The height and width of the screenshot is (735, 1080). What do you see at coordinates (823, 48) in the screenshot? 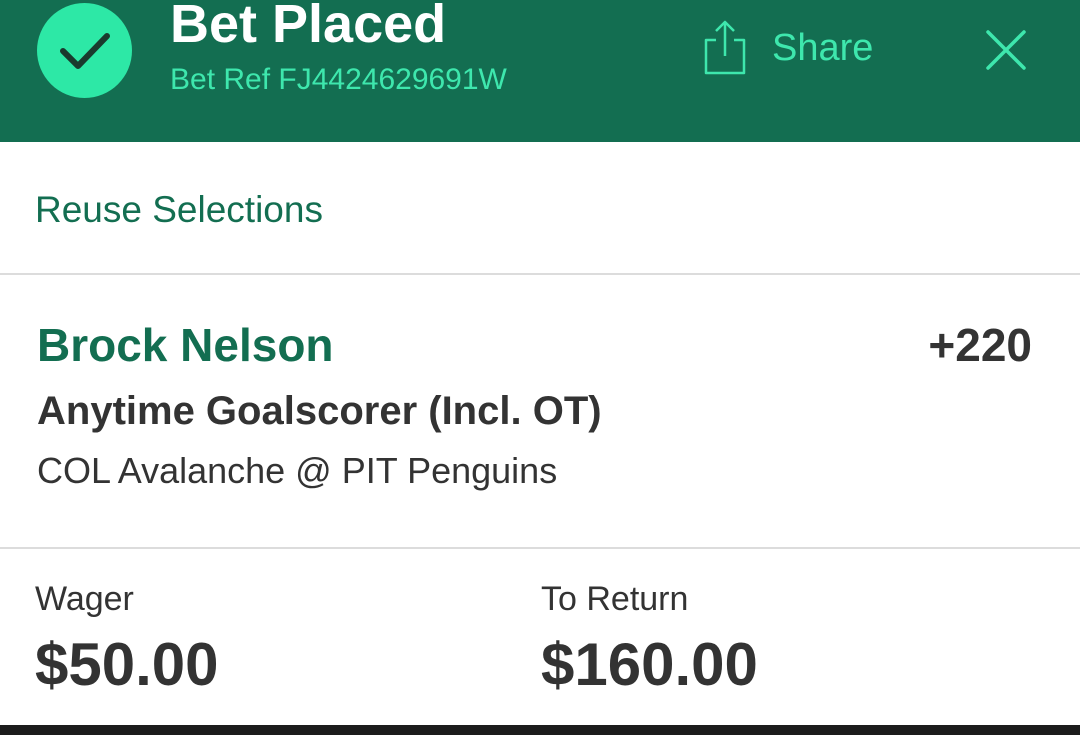
I see `share-label: Share` at bounding box center [823, 48].